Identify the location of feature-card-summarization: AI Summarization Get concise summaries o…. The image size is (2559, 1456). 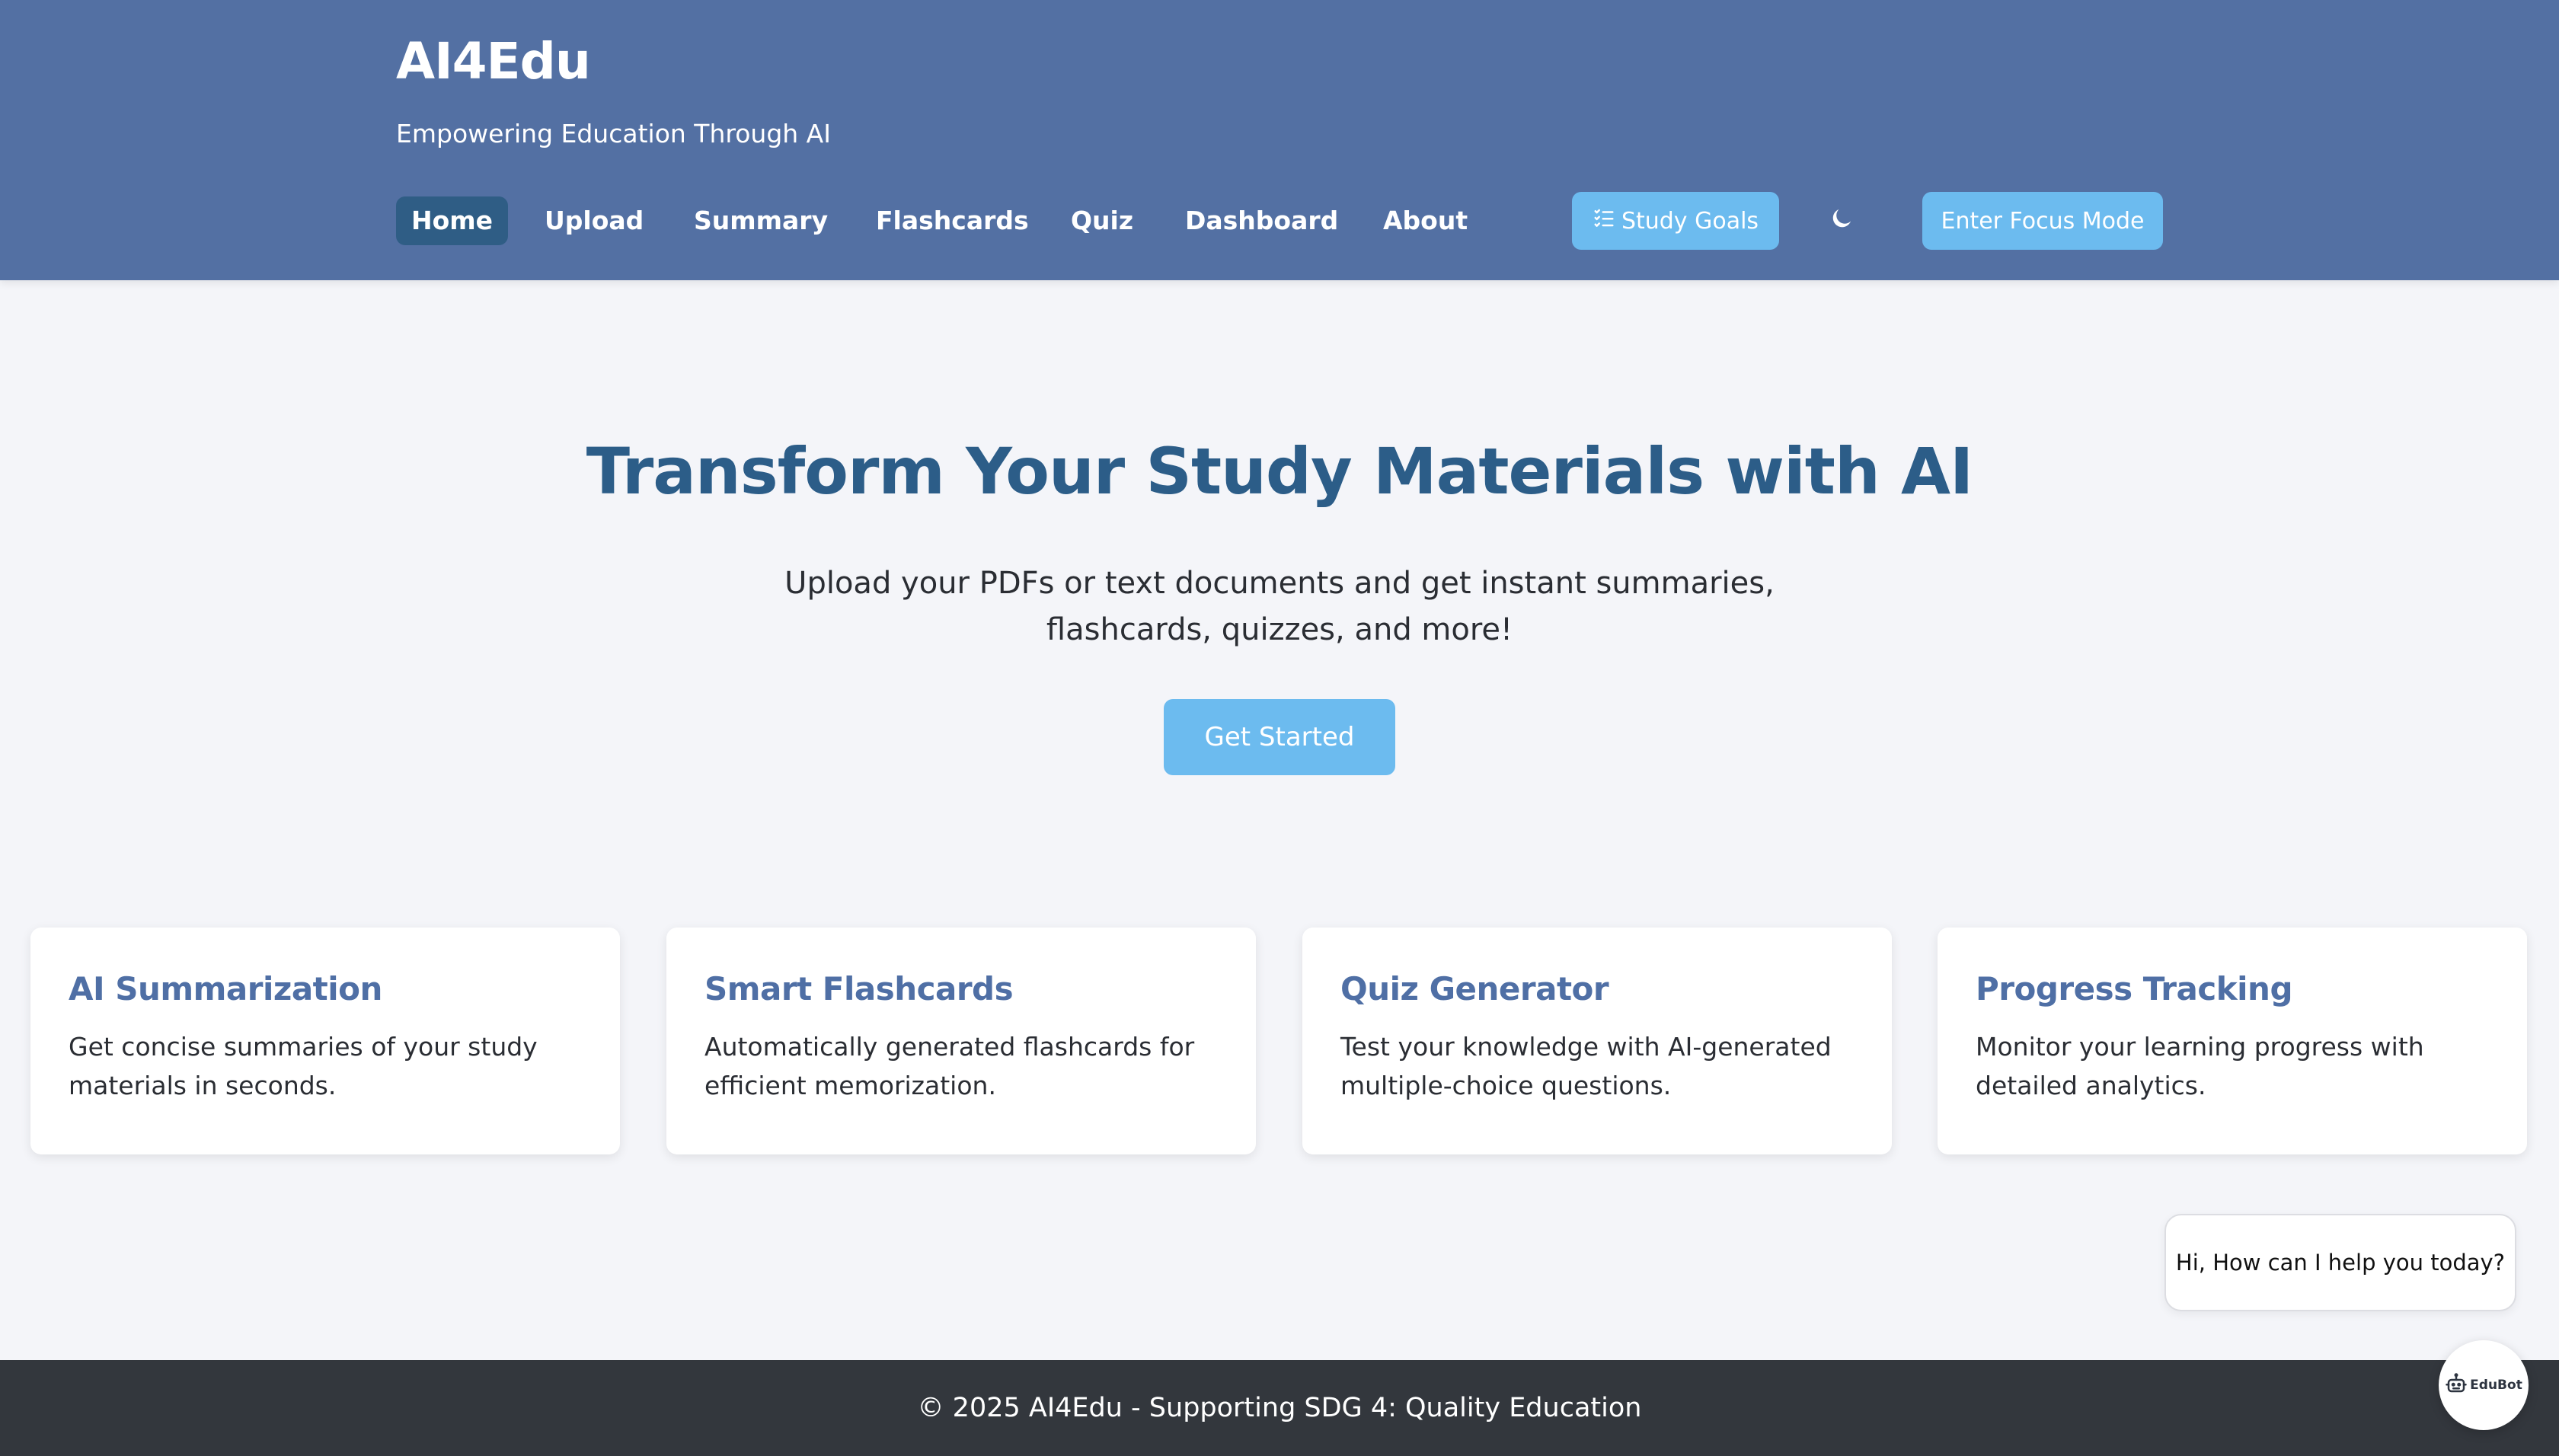
(325, 1041).